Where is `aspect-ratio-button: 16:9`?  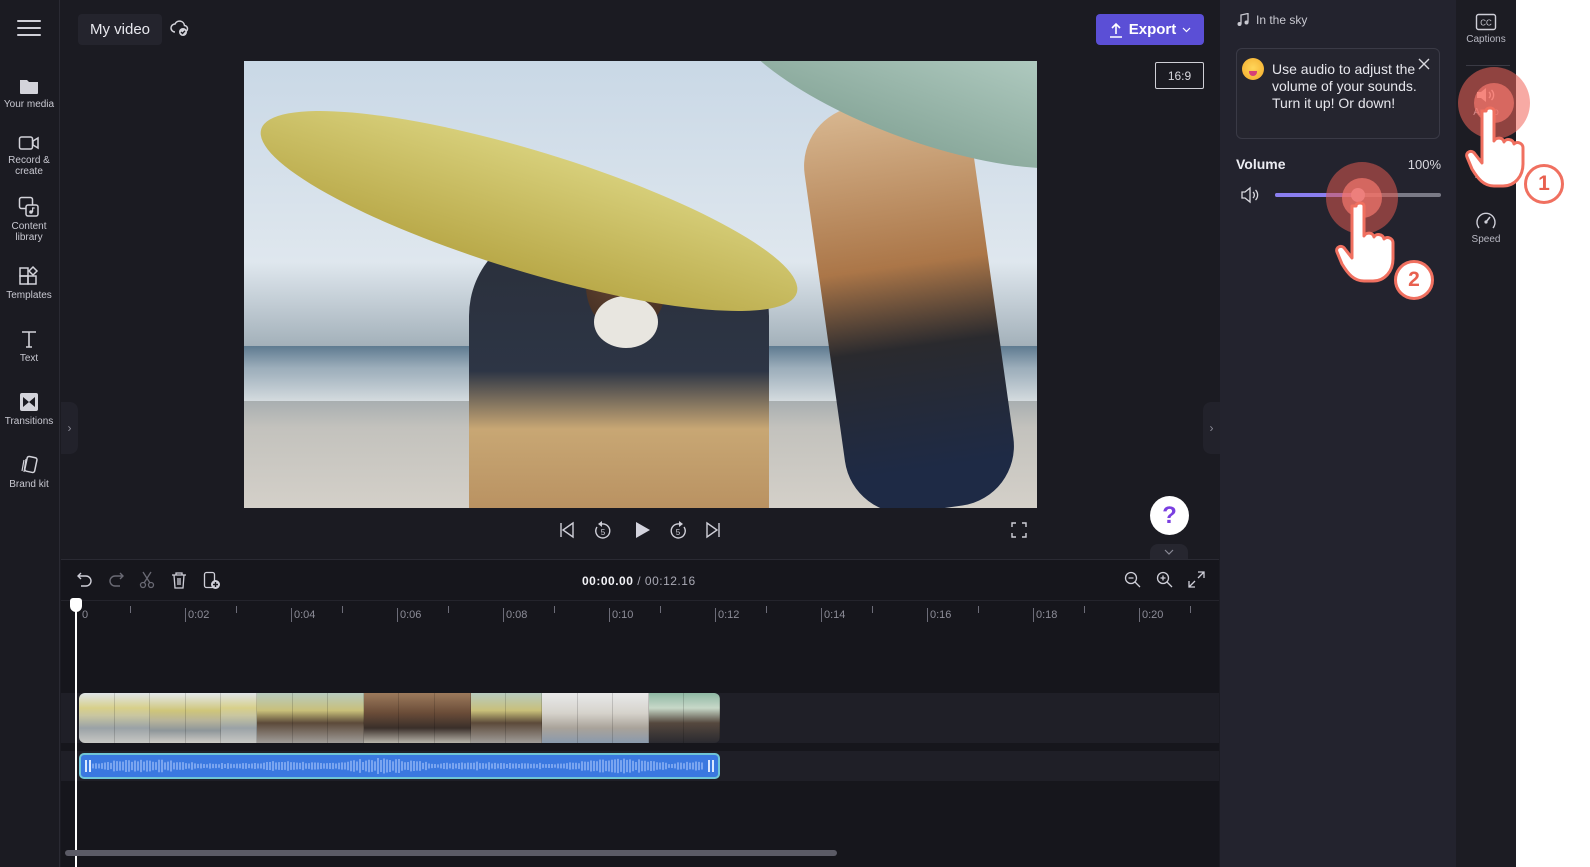
aspect-ratio-button: 16:9 is located at coordinates (1179, 75).